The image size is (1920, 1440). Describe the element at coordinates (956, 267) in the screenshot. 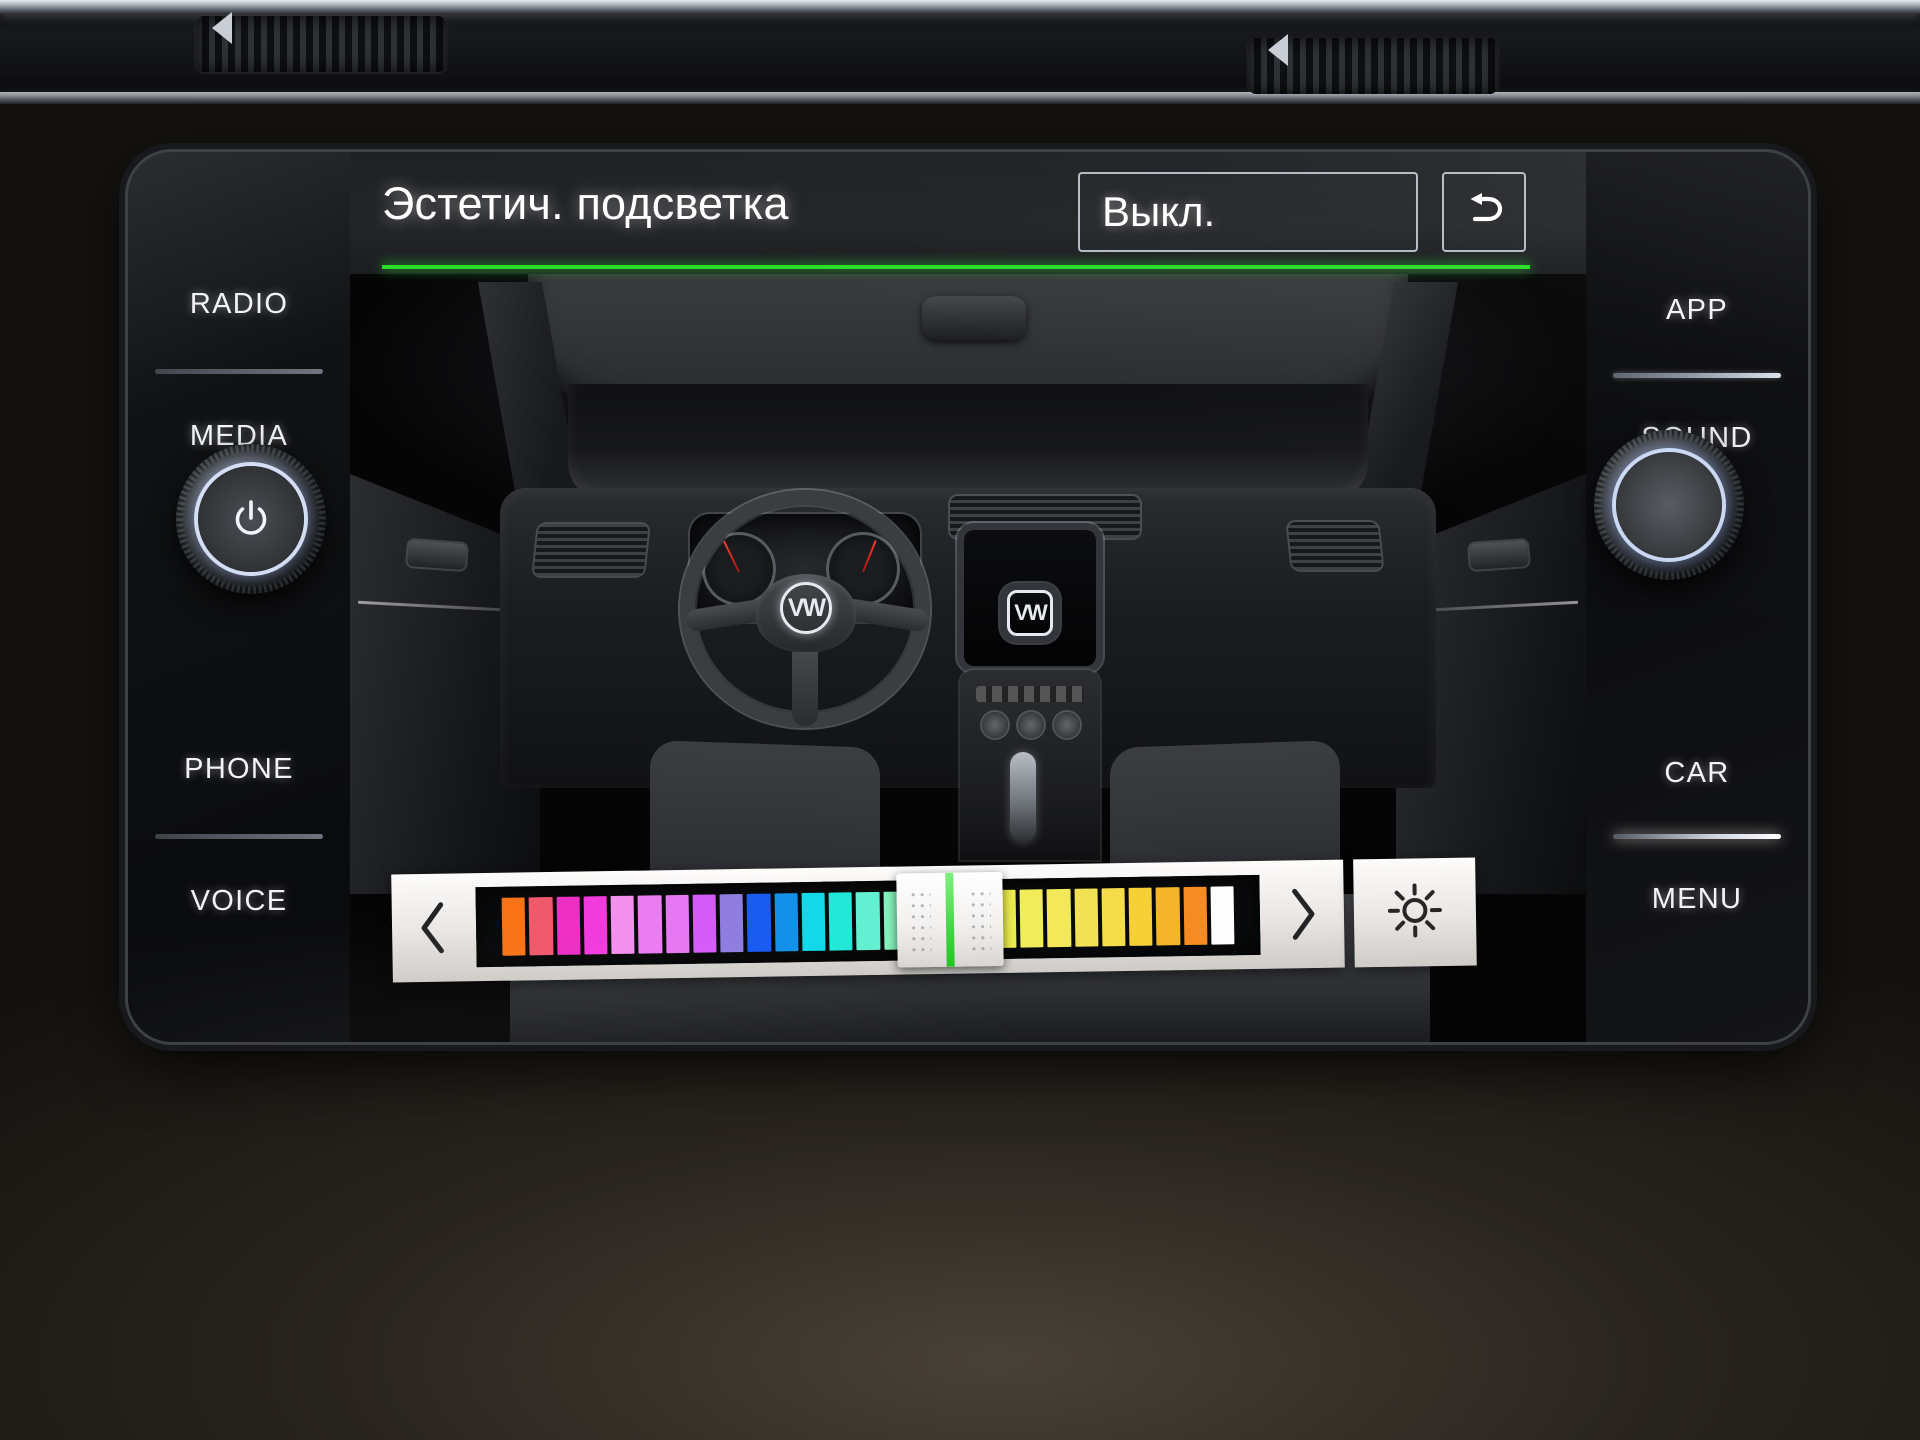

I see `title-accent-underline` at that location.